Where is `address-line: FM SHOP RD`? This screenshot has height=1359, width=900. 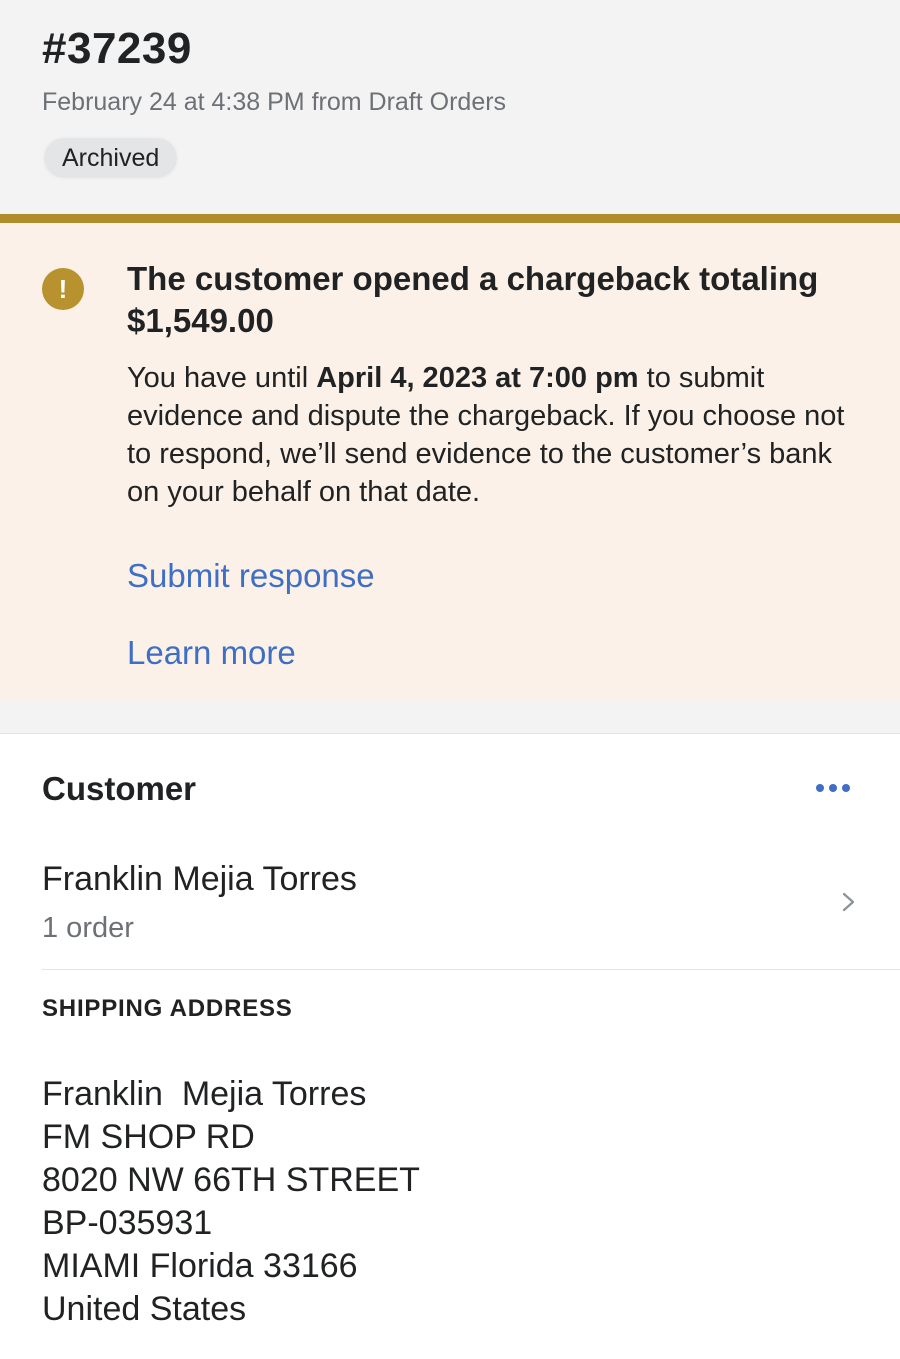 address-line: FM SHOP RD is located at coordinates (148, 1137).